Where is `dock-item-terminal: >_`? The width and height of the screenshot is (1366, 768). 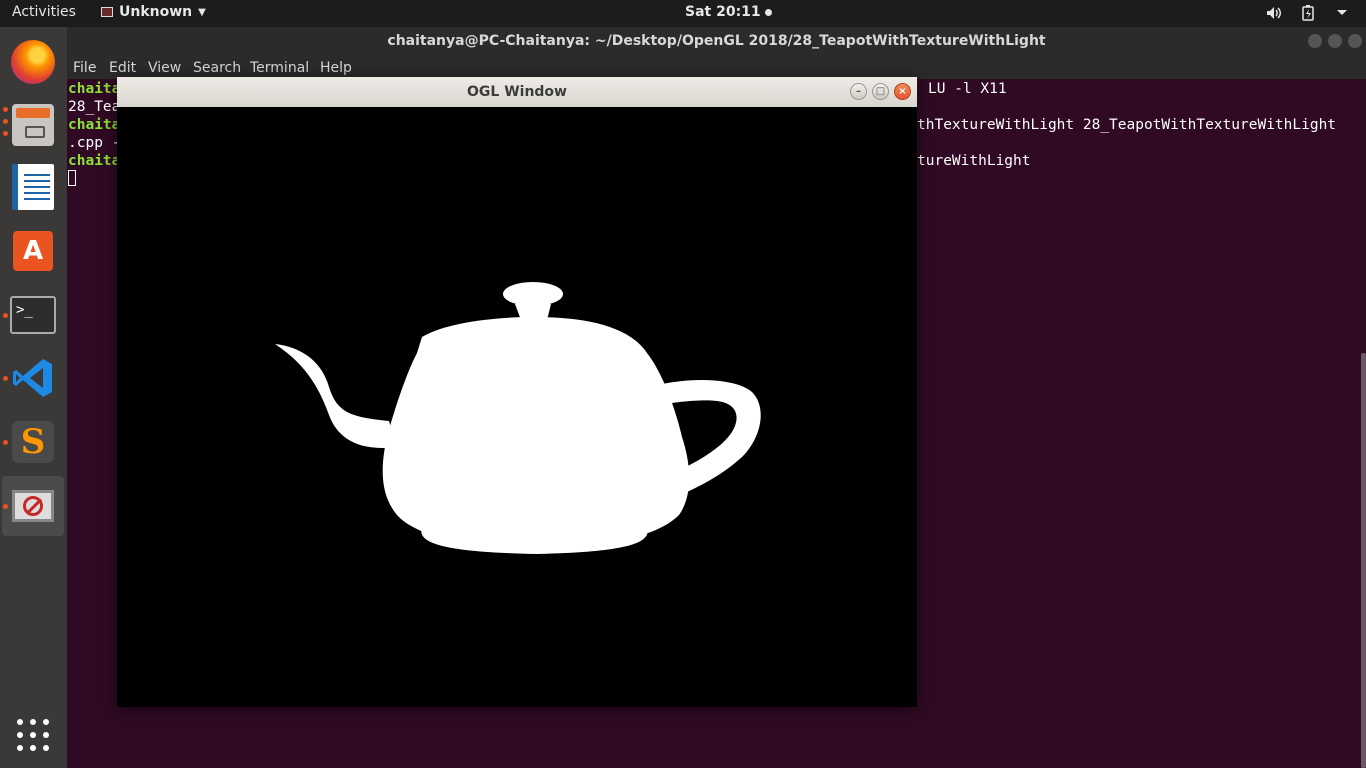 dock-item-terminal: >_ is located at coordinates (33, 315).